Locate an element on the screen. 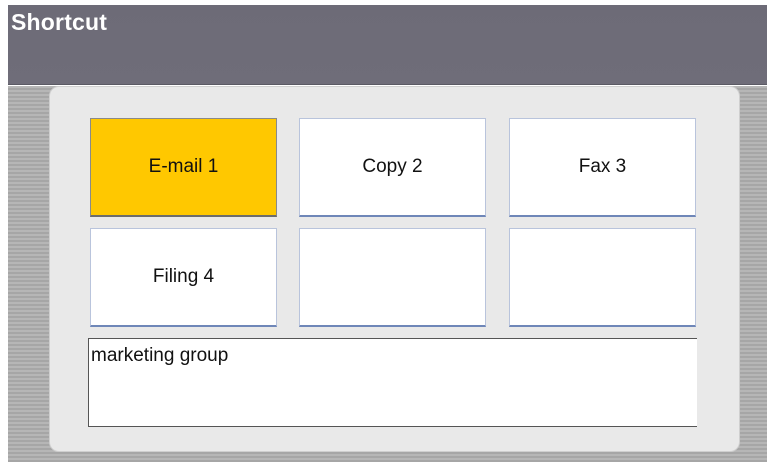 The image size is (770, 464). shortcut-key-label: Fax 3 is located at coordinates (602, 166).